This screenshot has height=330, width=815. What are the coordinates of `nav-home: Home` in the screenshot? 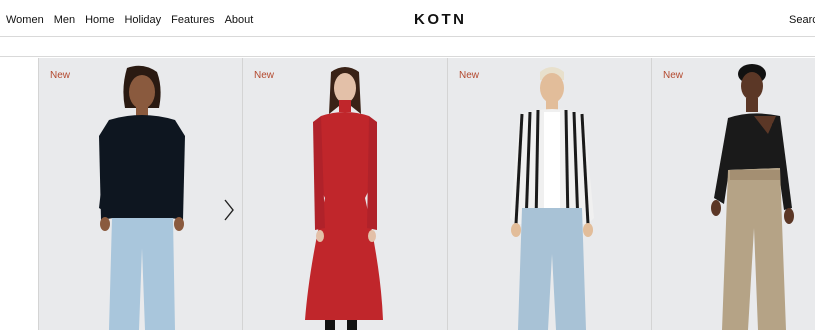 It's located at (99, 20).